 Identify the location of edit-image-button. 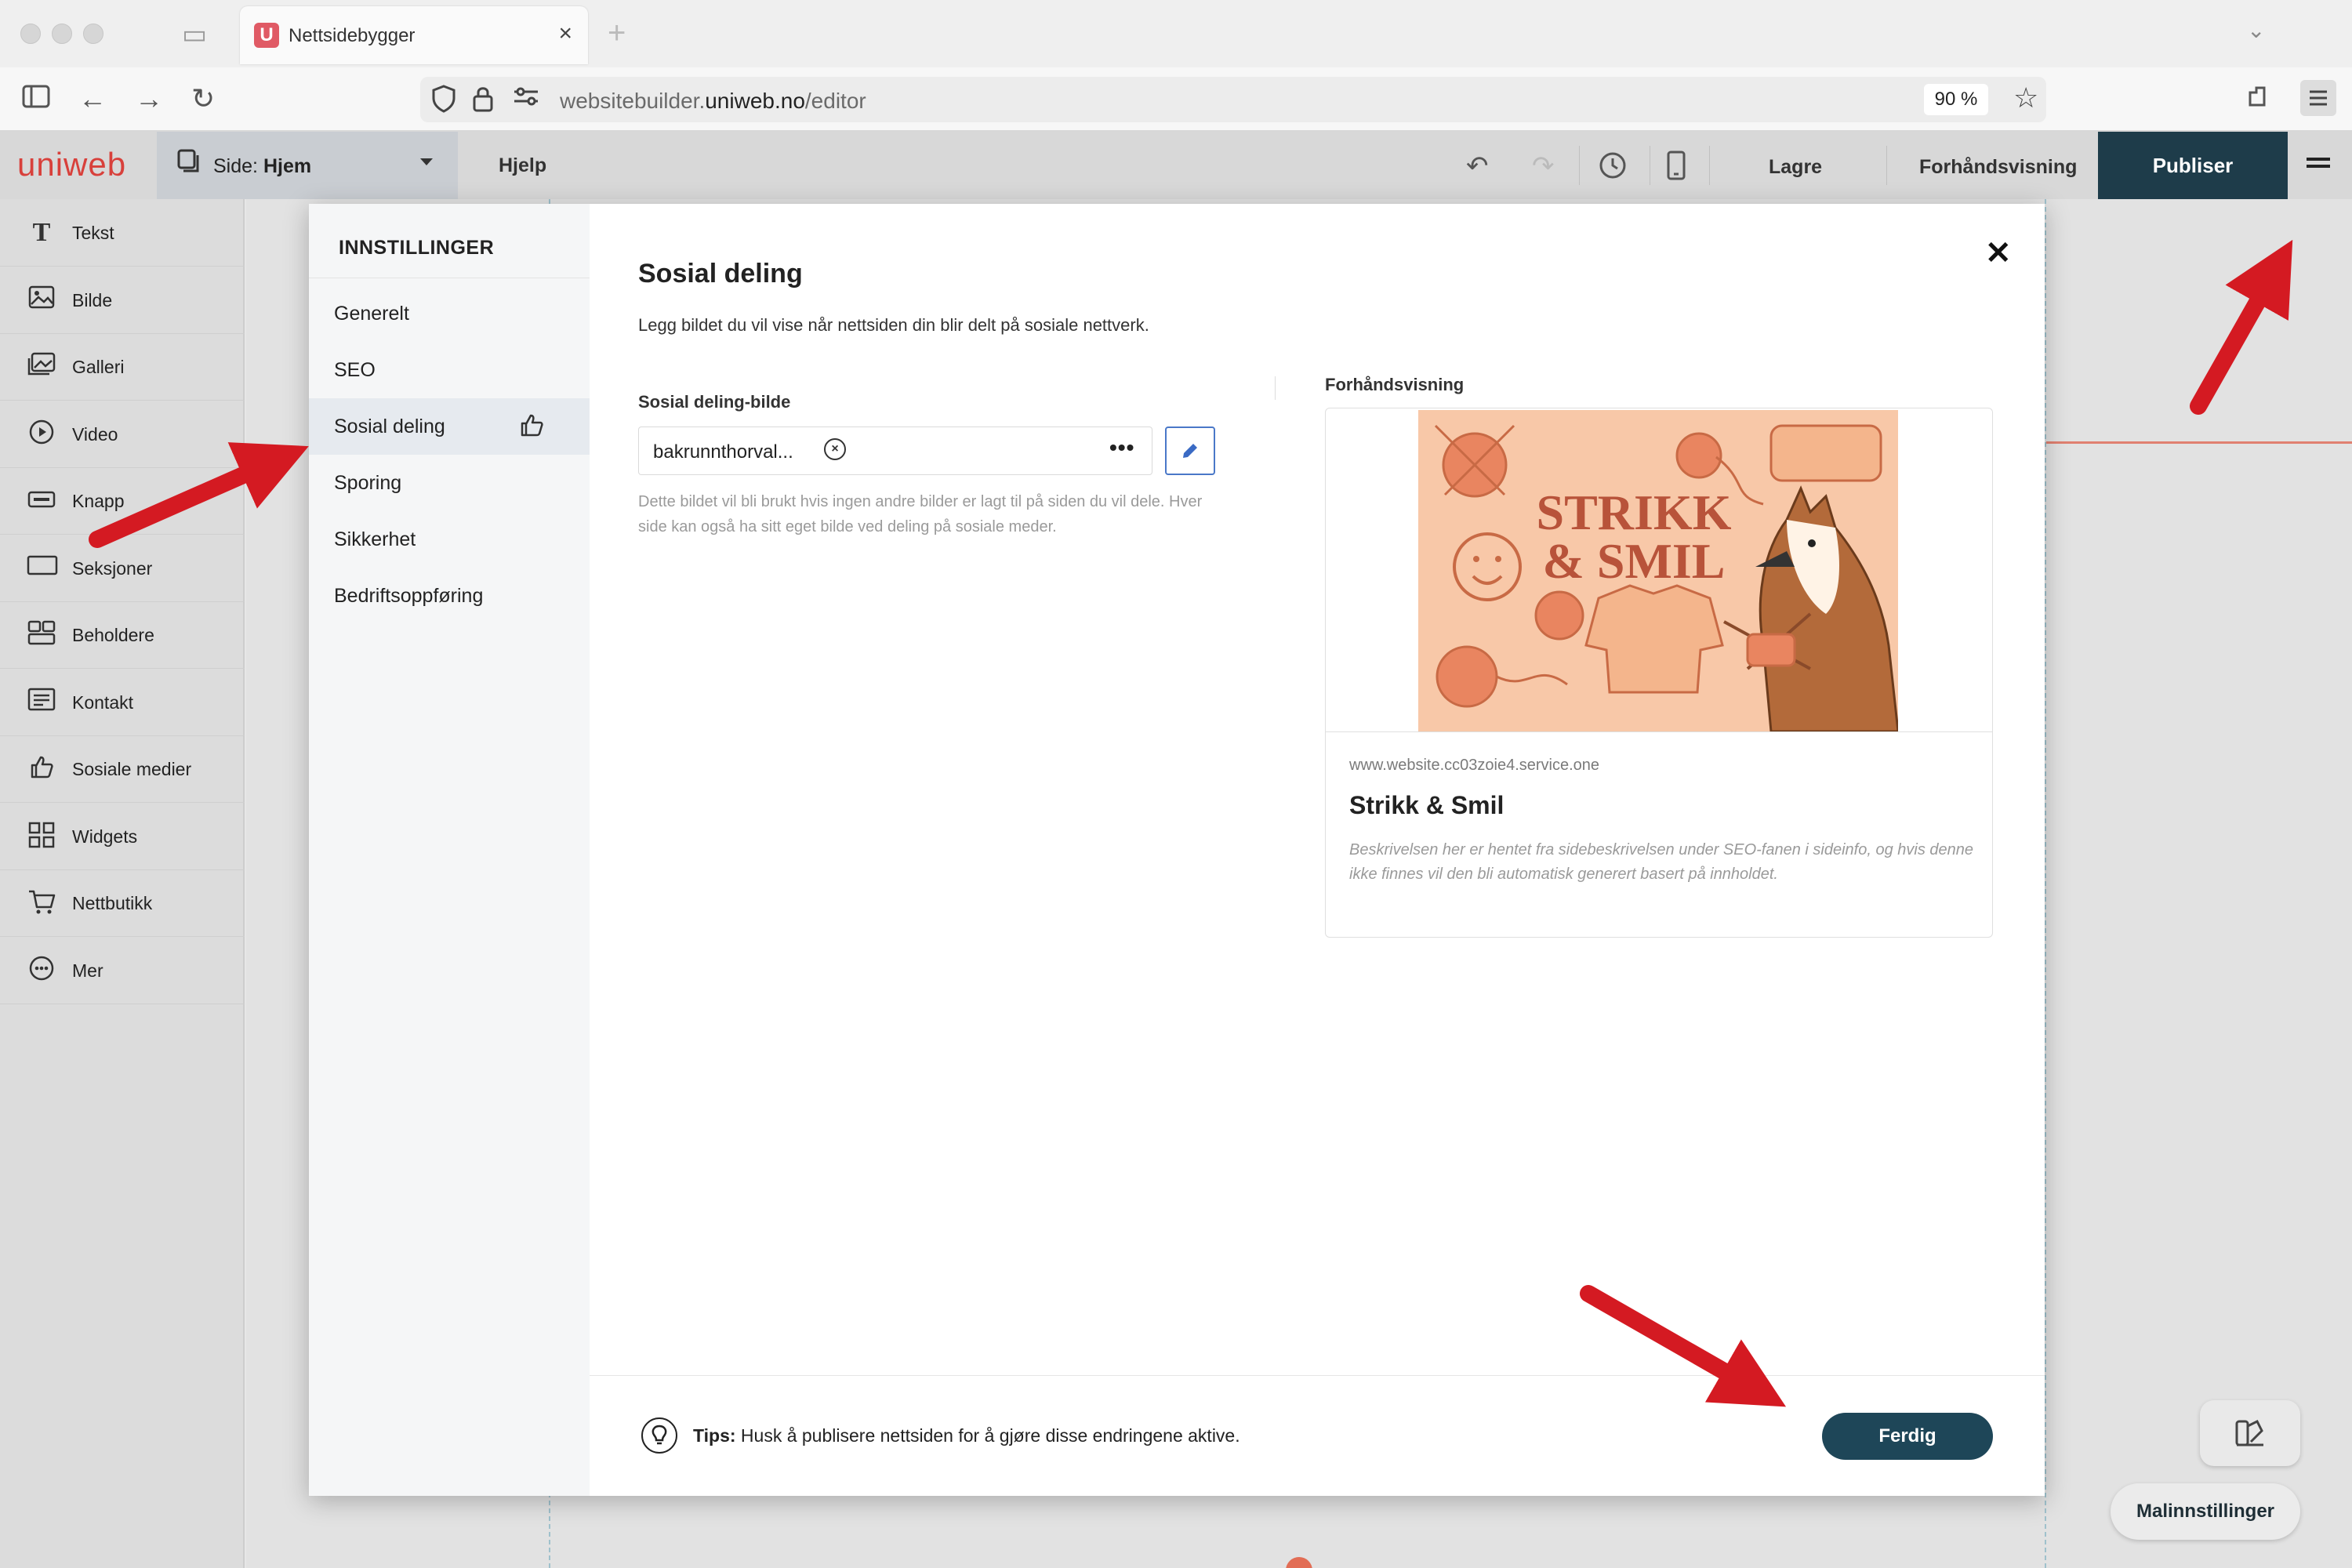
(1190, 451).